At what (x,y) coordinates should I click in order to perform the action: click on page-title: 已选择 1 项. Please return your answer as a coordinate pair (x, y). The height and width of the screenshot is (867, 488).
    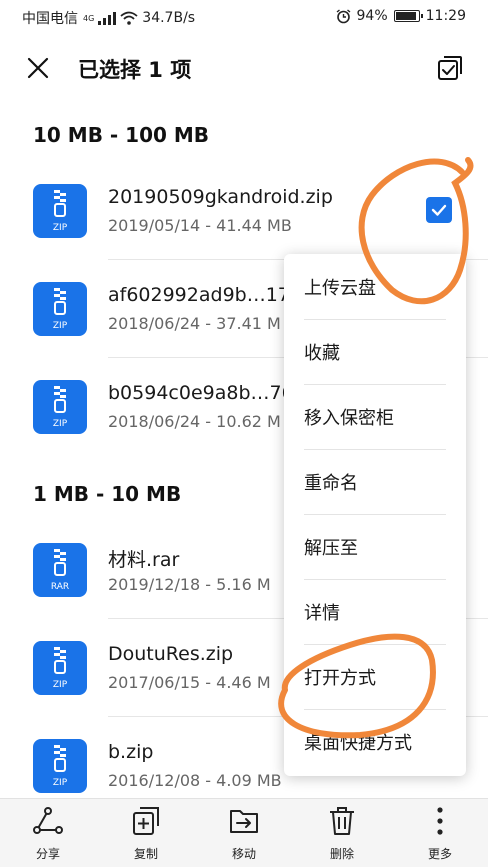
    Looking at the image, I should click on (135, 70).